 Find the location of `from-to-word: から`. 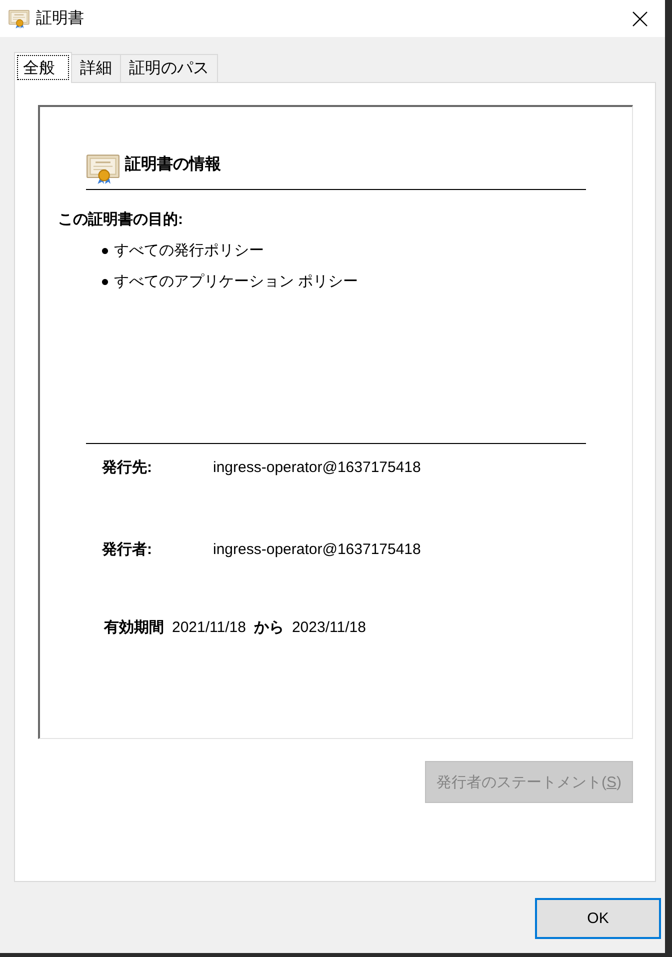

from-to-word: から is located at coordinates (269, 627).